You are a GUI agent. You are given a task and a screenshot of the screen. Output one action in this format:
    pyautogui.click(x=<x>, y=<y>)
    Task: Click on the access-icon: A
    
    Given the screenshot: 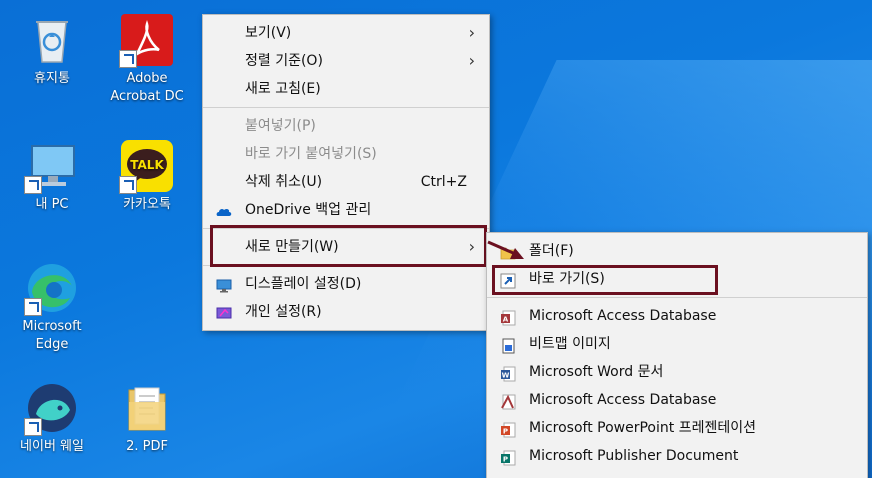 What is the action you would take?
    pyautogui.click(x=508, y=317)
    